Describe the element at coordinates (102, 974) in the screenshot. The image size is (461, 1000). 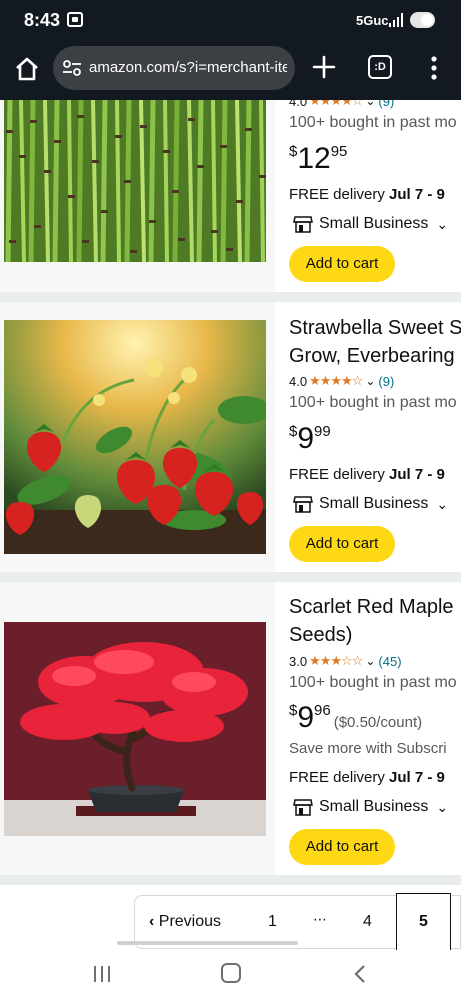
I see `recent-apps-icon` at that location.